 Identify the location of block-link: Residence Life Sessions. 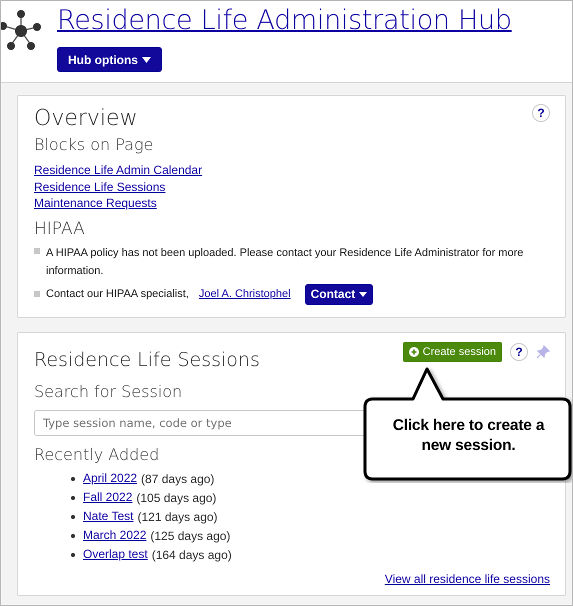
(100, 186).